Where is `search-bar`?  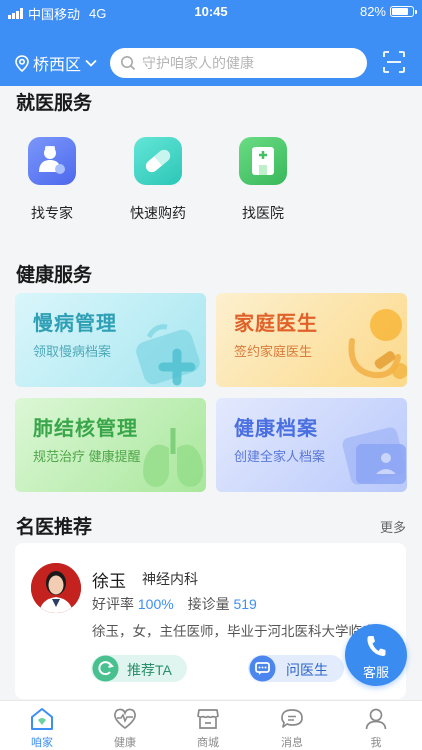 search-bar is located at coordinates (238, 63).